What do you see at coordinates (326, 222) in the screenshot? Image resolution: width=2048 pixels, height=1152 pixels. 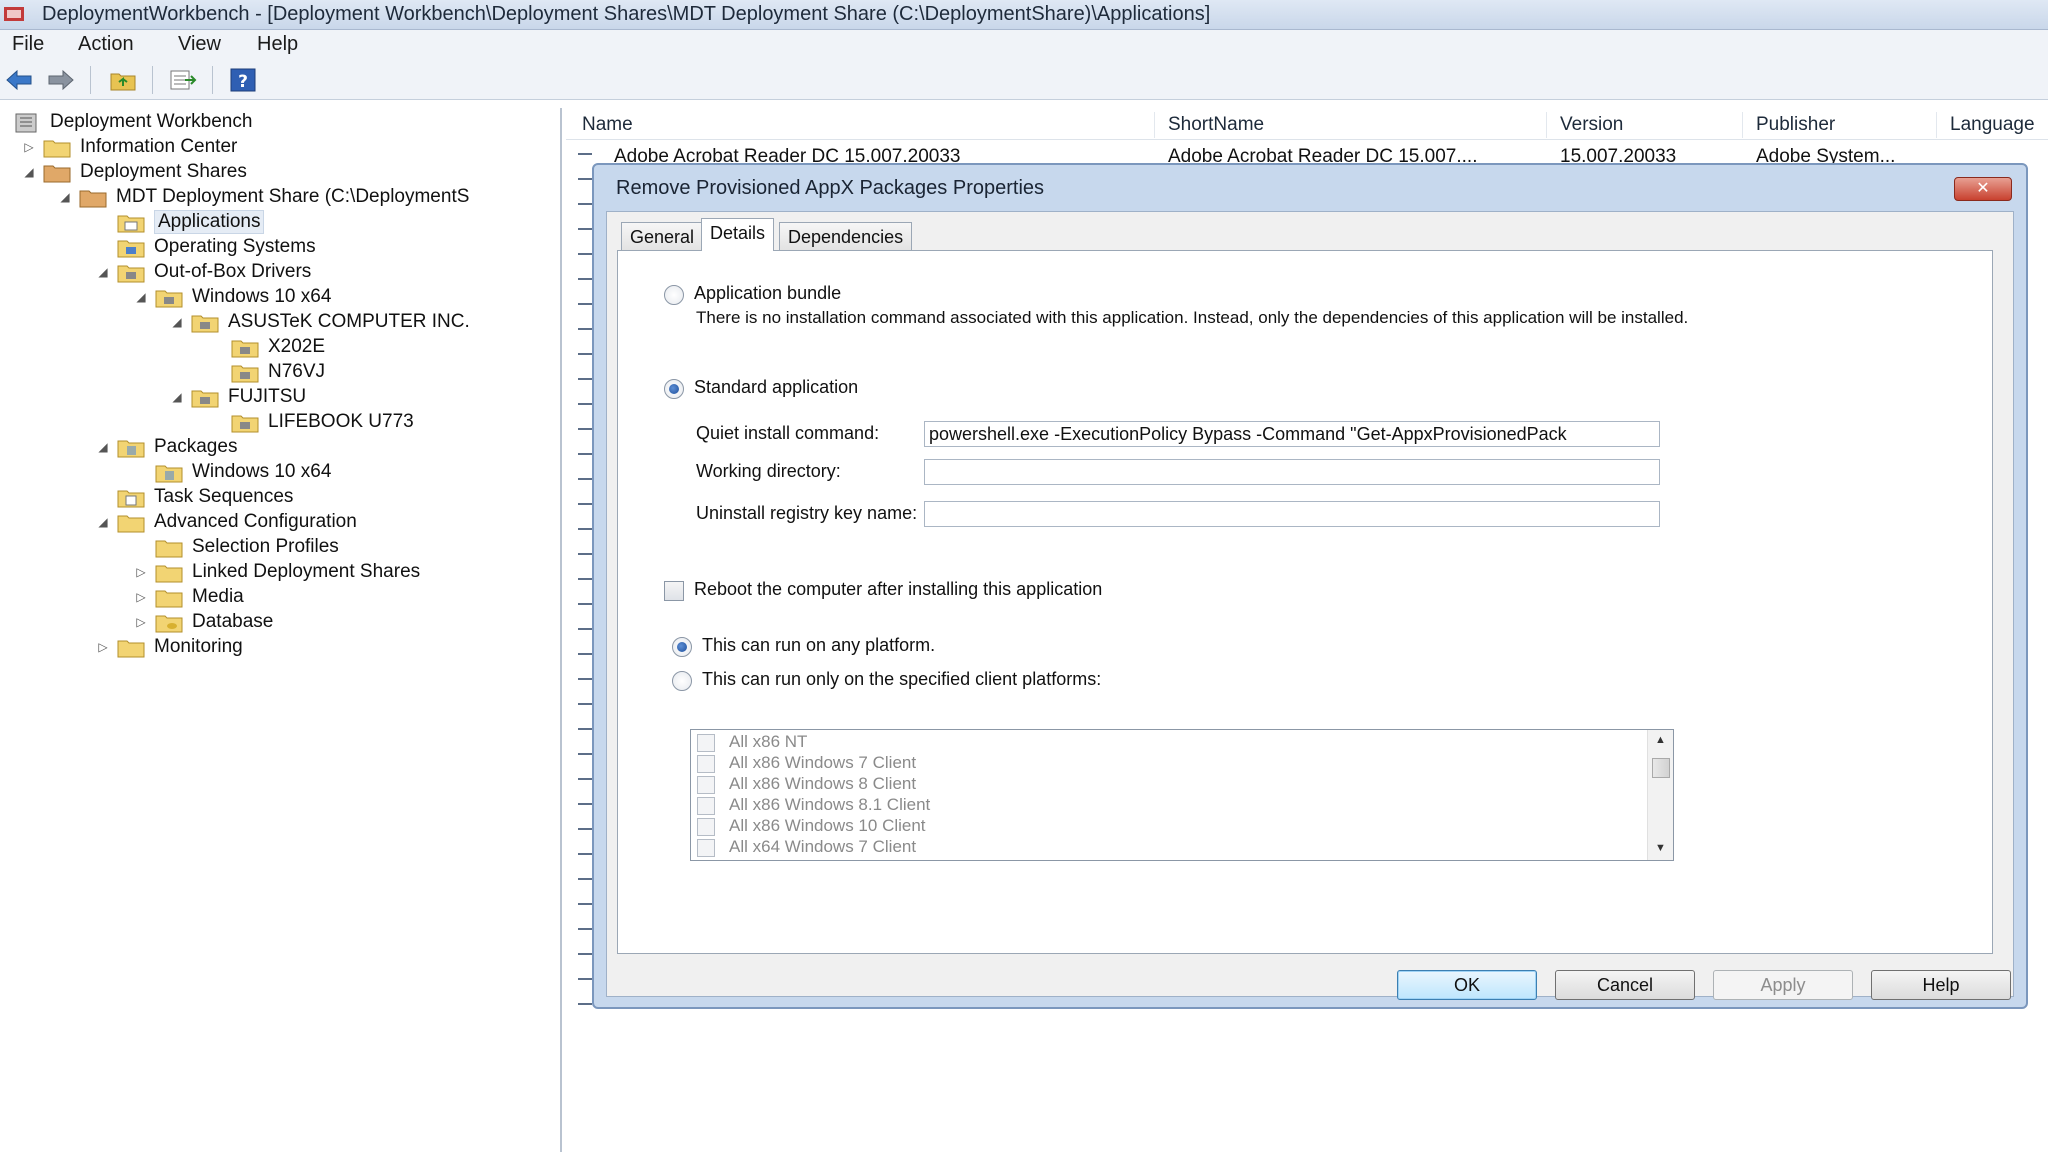 I see `tree-item-applications: Applications` at bounding box center [326, 222].